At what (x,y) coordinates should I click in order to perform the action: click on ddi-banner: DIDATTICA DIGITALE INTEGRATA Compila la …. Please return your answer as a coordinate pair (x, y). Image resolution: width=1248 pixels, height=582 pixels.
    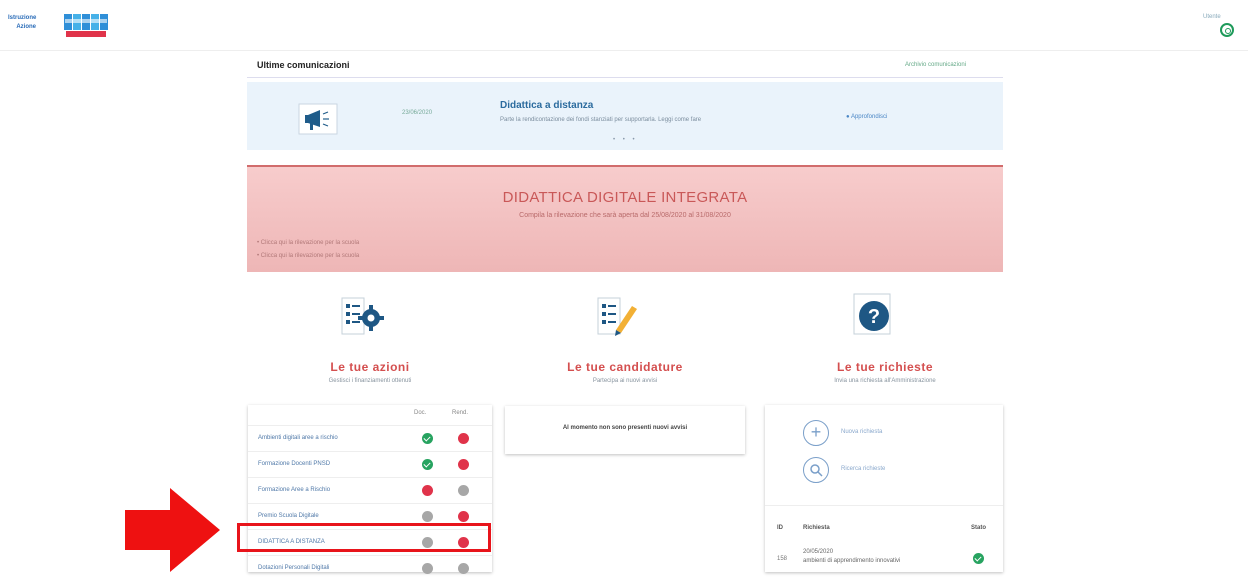
    Looking at the image, I should click on (625, 218).